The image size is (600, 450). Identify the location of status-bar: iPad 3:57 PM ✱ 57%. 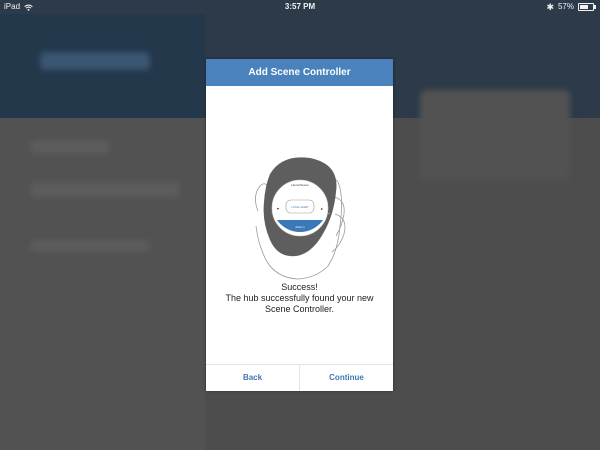
(300, 7).